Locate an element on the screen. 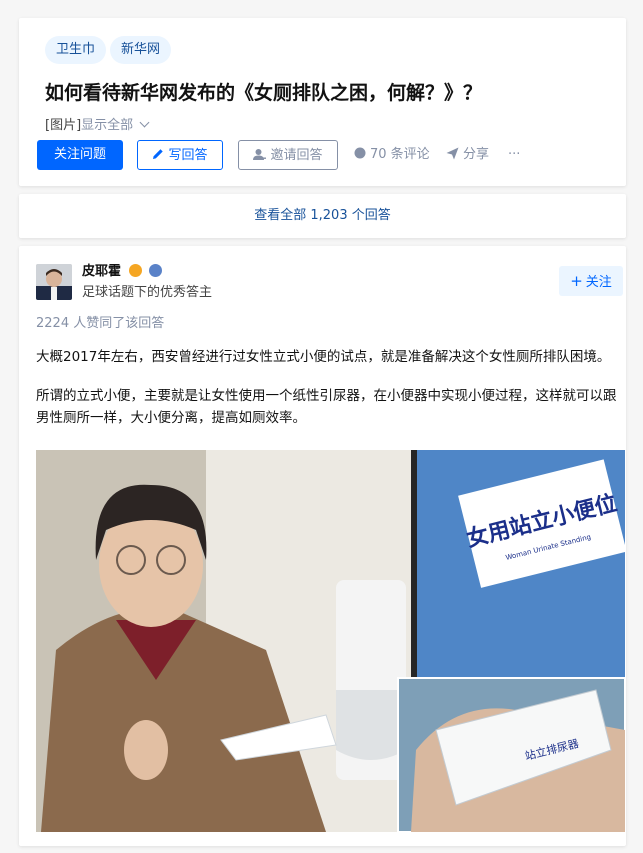 The image size is (643, 853). comment-icon is located at coordinates (360, 153).